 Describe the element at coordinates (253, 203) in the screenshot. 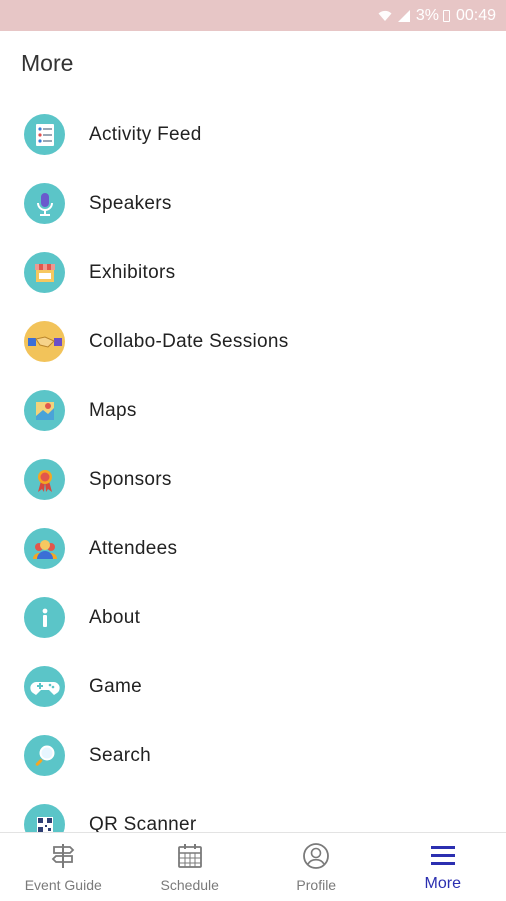

I see `menu-item-speakers: Speakers` at that location.